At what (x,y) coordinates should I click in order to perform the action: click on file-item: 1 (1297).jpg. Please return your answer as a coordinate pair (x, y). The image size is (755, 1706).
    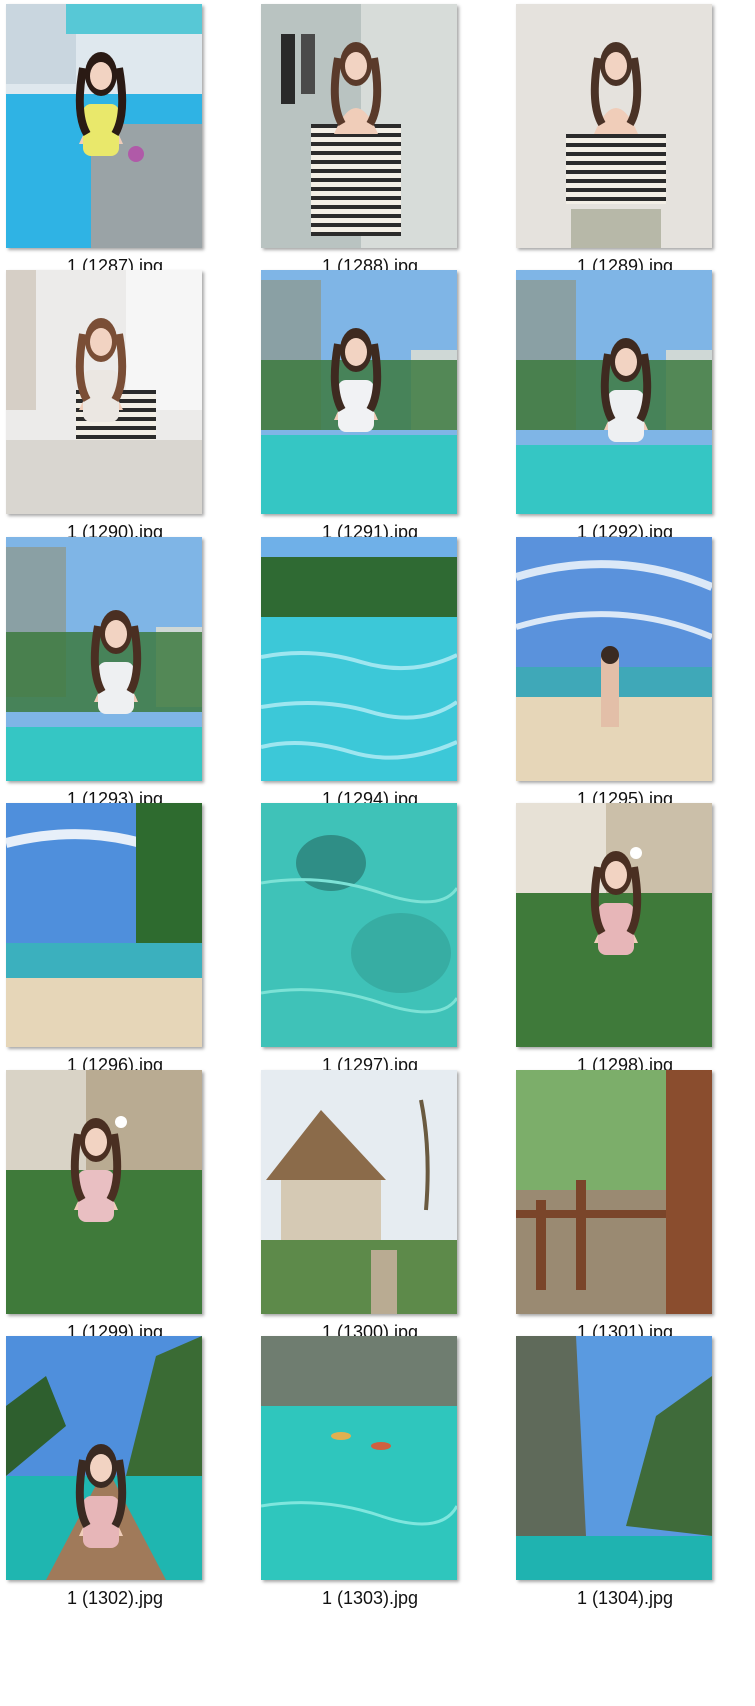
    Looking at the image, I should click on (370, 941).